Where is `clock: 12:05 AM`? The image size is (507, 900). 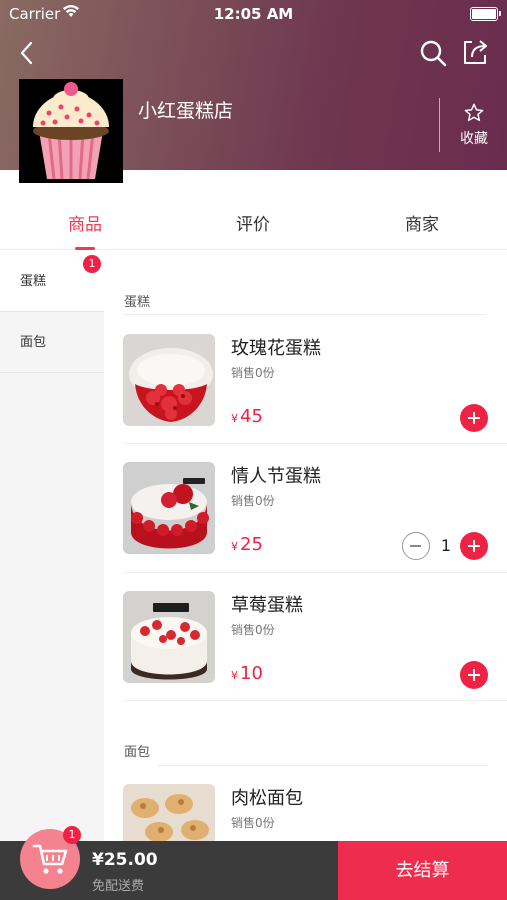 clock: 12:05 AM is located at coordinates (253, 14).